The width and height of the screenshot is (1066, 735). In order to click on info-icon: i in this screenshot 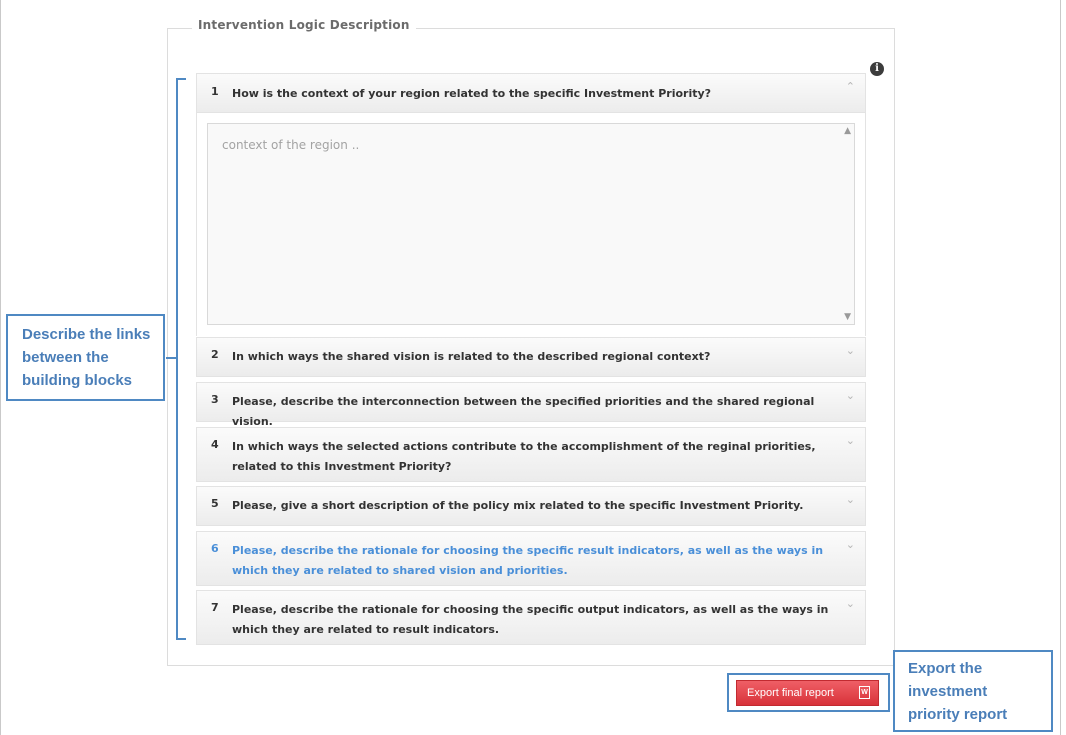, I will do `click(877, 69)`.